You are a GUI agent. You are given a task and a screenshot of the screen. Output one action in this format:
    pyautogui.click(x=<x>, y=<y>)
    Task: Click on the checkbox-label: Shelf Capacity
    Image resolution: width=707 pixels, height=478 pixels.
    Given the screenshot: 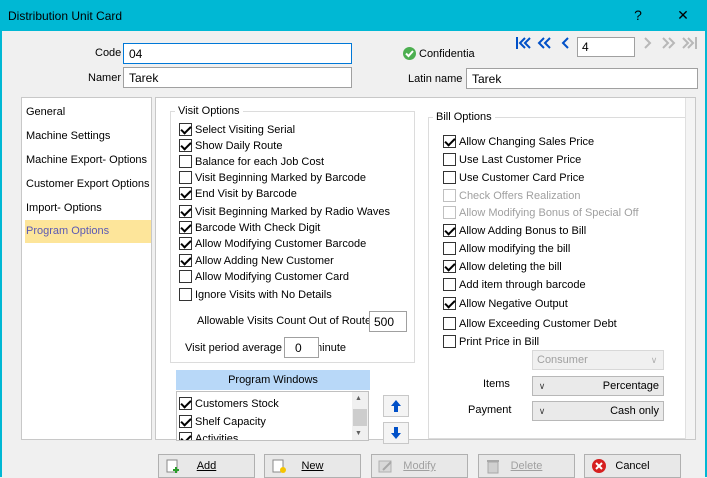 What is the action you would take?
    pyautogui.click(x=230, y=421)
    